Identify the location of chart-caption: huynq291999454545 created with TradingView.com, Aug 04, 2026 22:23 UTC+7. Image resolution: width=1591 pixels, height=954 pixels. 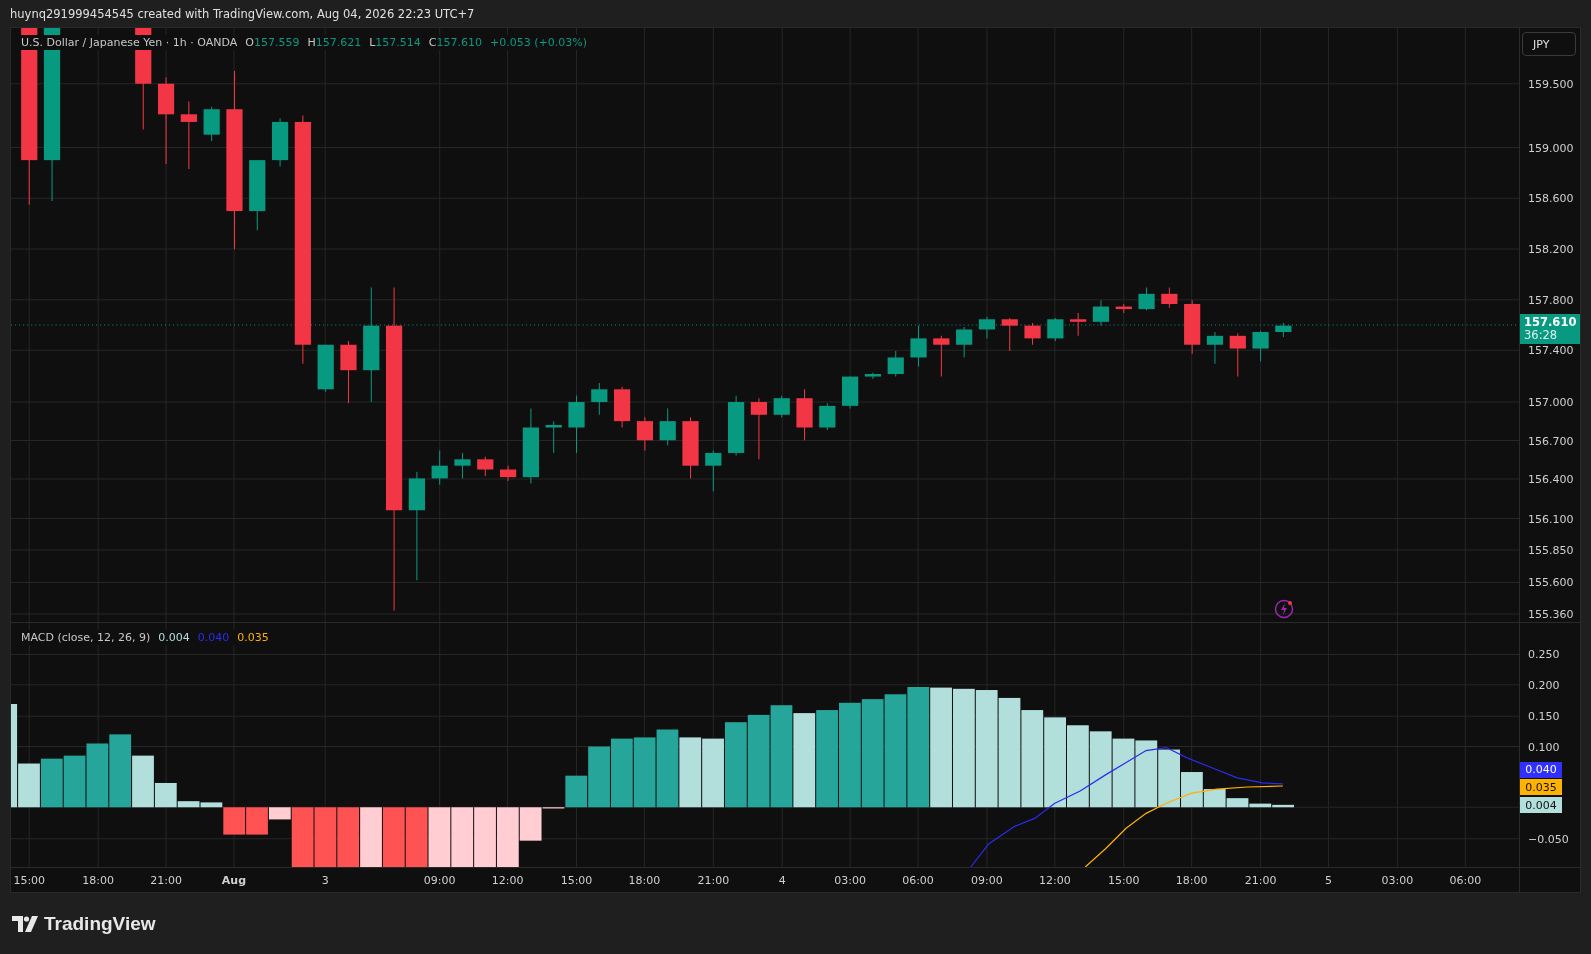
(242, 14).